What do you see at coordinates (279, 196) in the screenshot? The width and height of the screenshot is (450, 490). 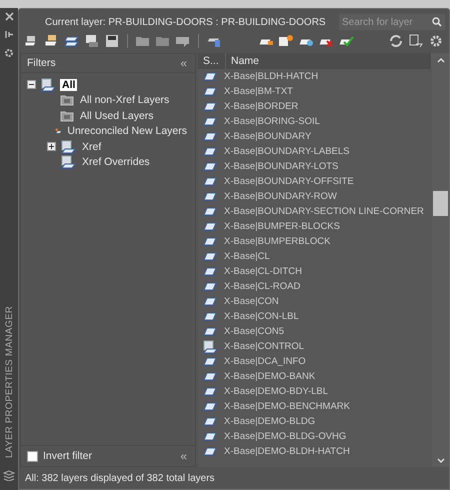 I see `layer-name: X-Base|BOUNDARY-ROW` at bounding box center [279, 196].